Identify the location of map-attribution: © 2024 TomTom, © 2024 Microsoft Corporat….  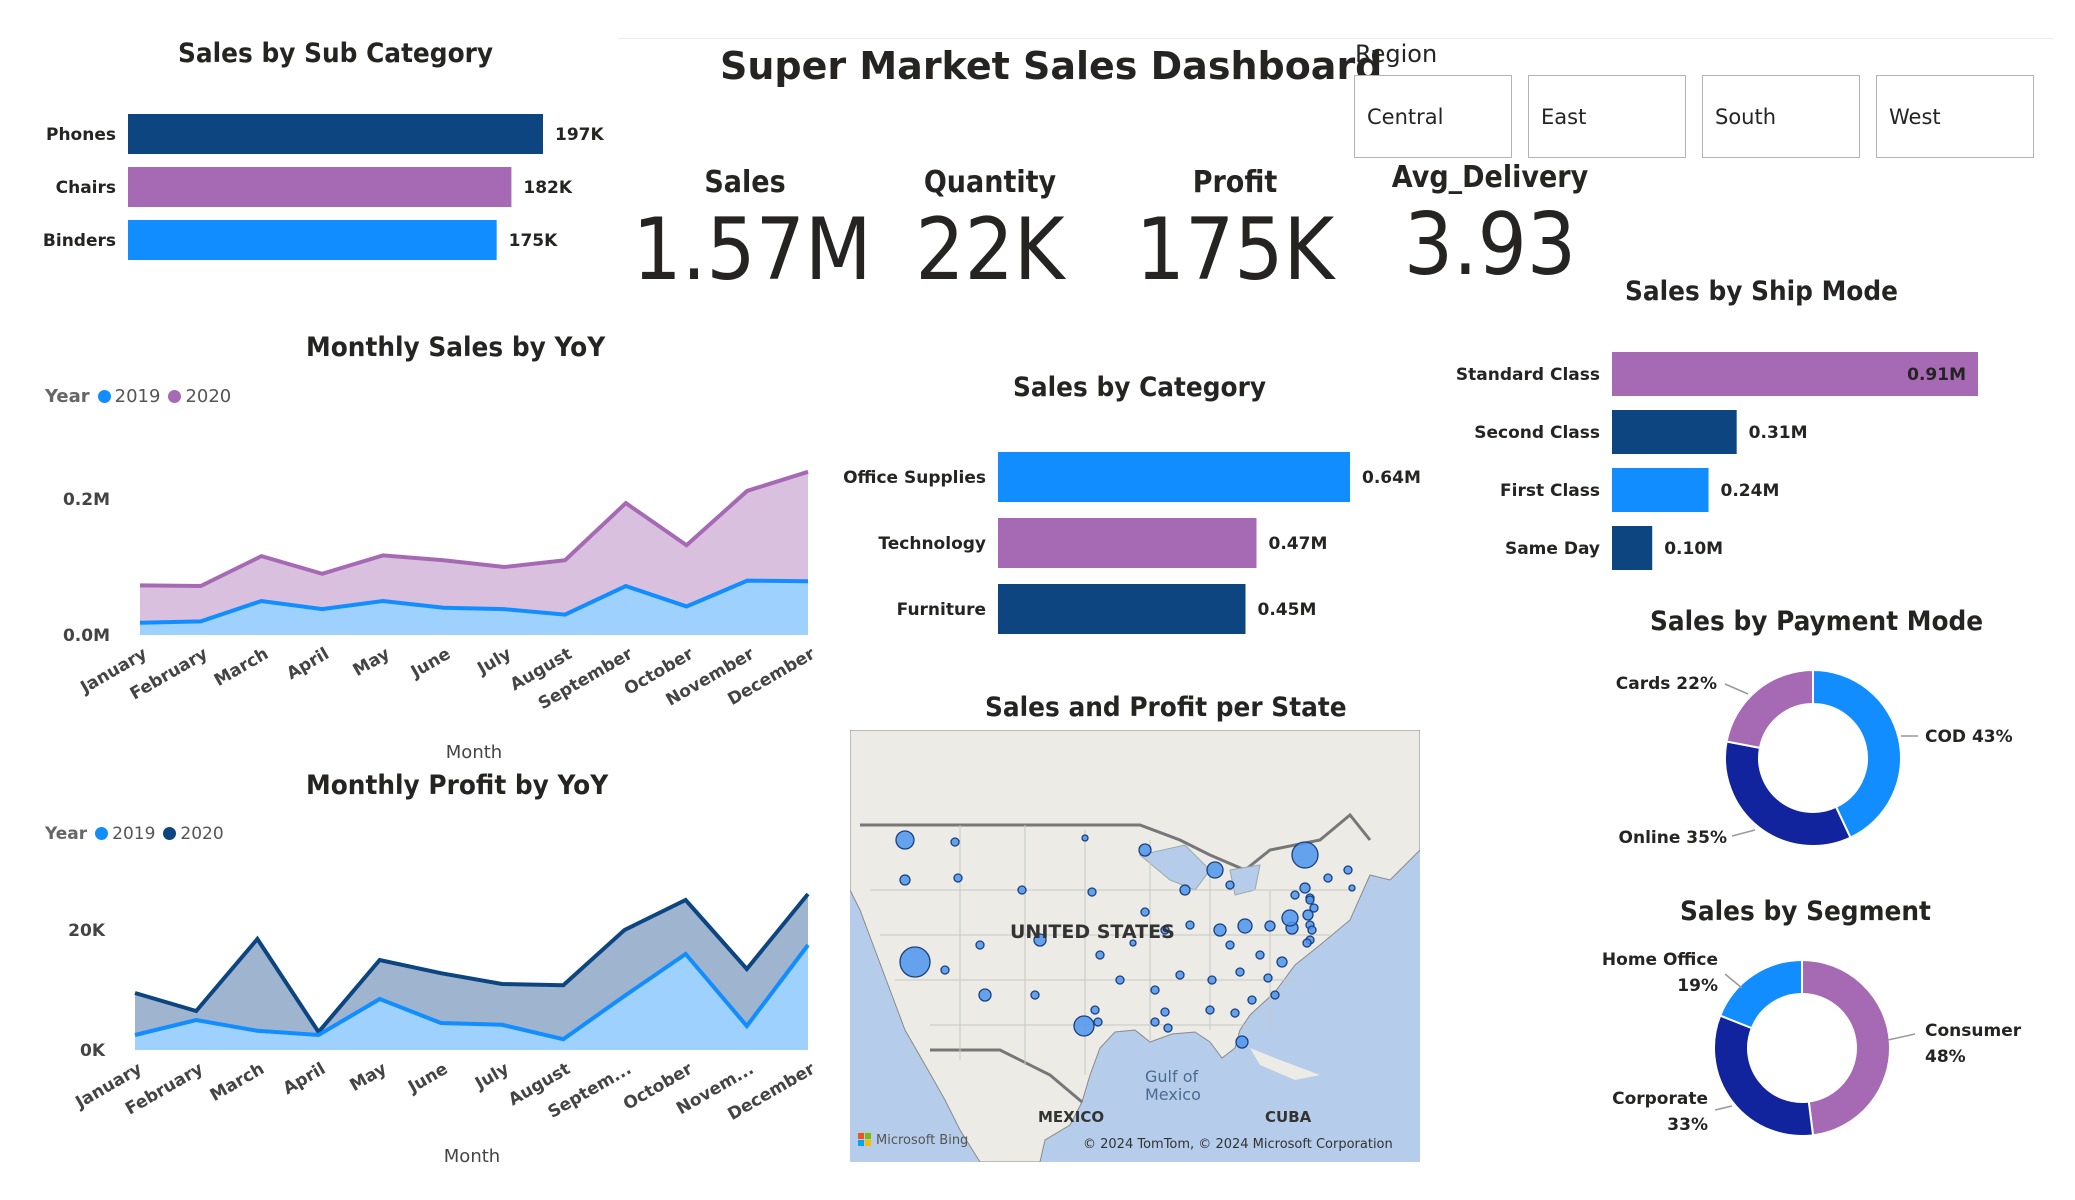
(1238, 1144).